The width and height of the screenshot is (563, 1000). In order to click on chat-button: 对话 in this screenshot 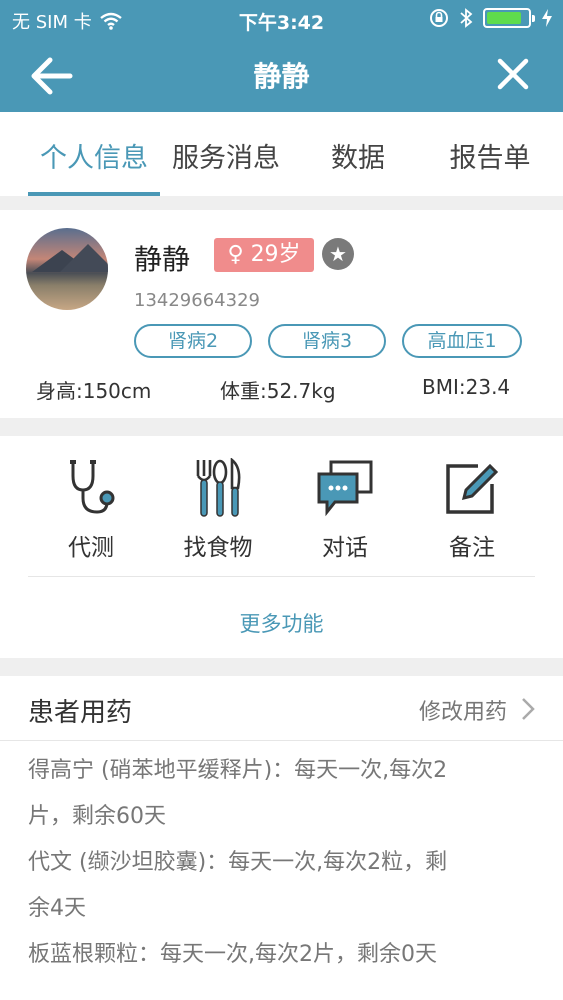, I will do `click(345, 510)`.